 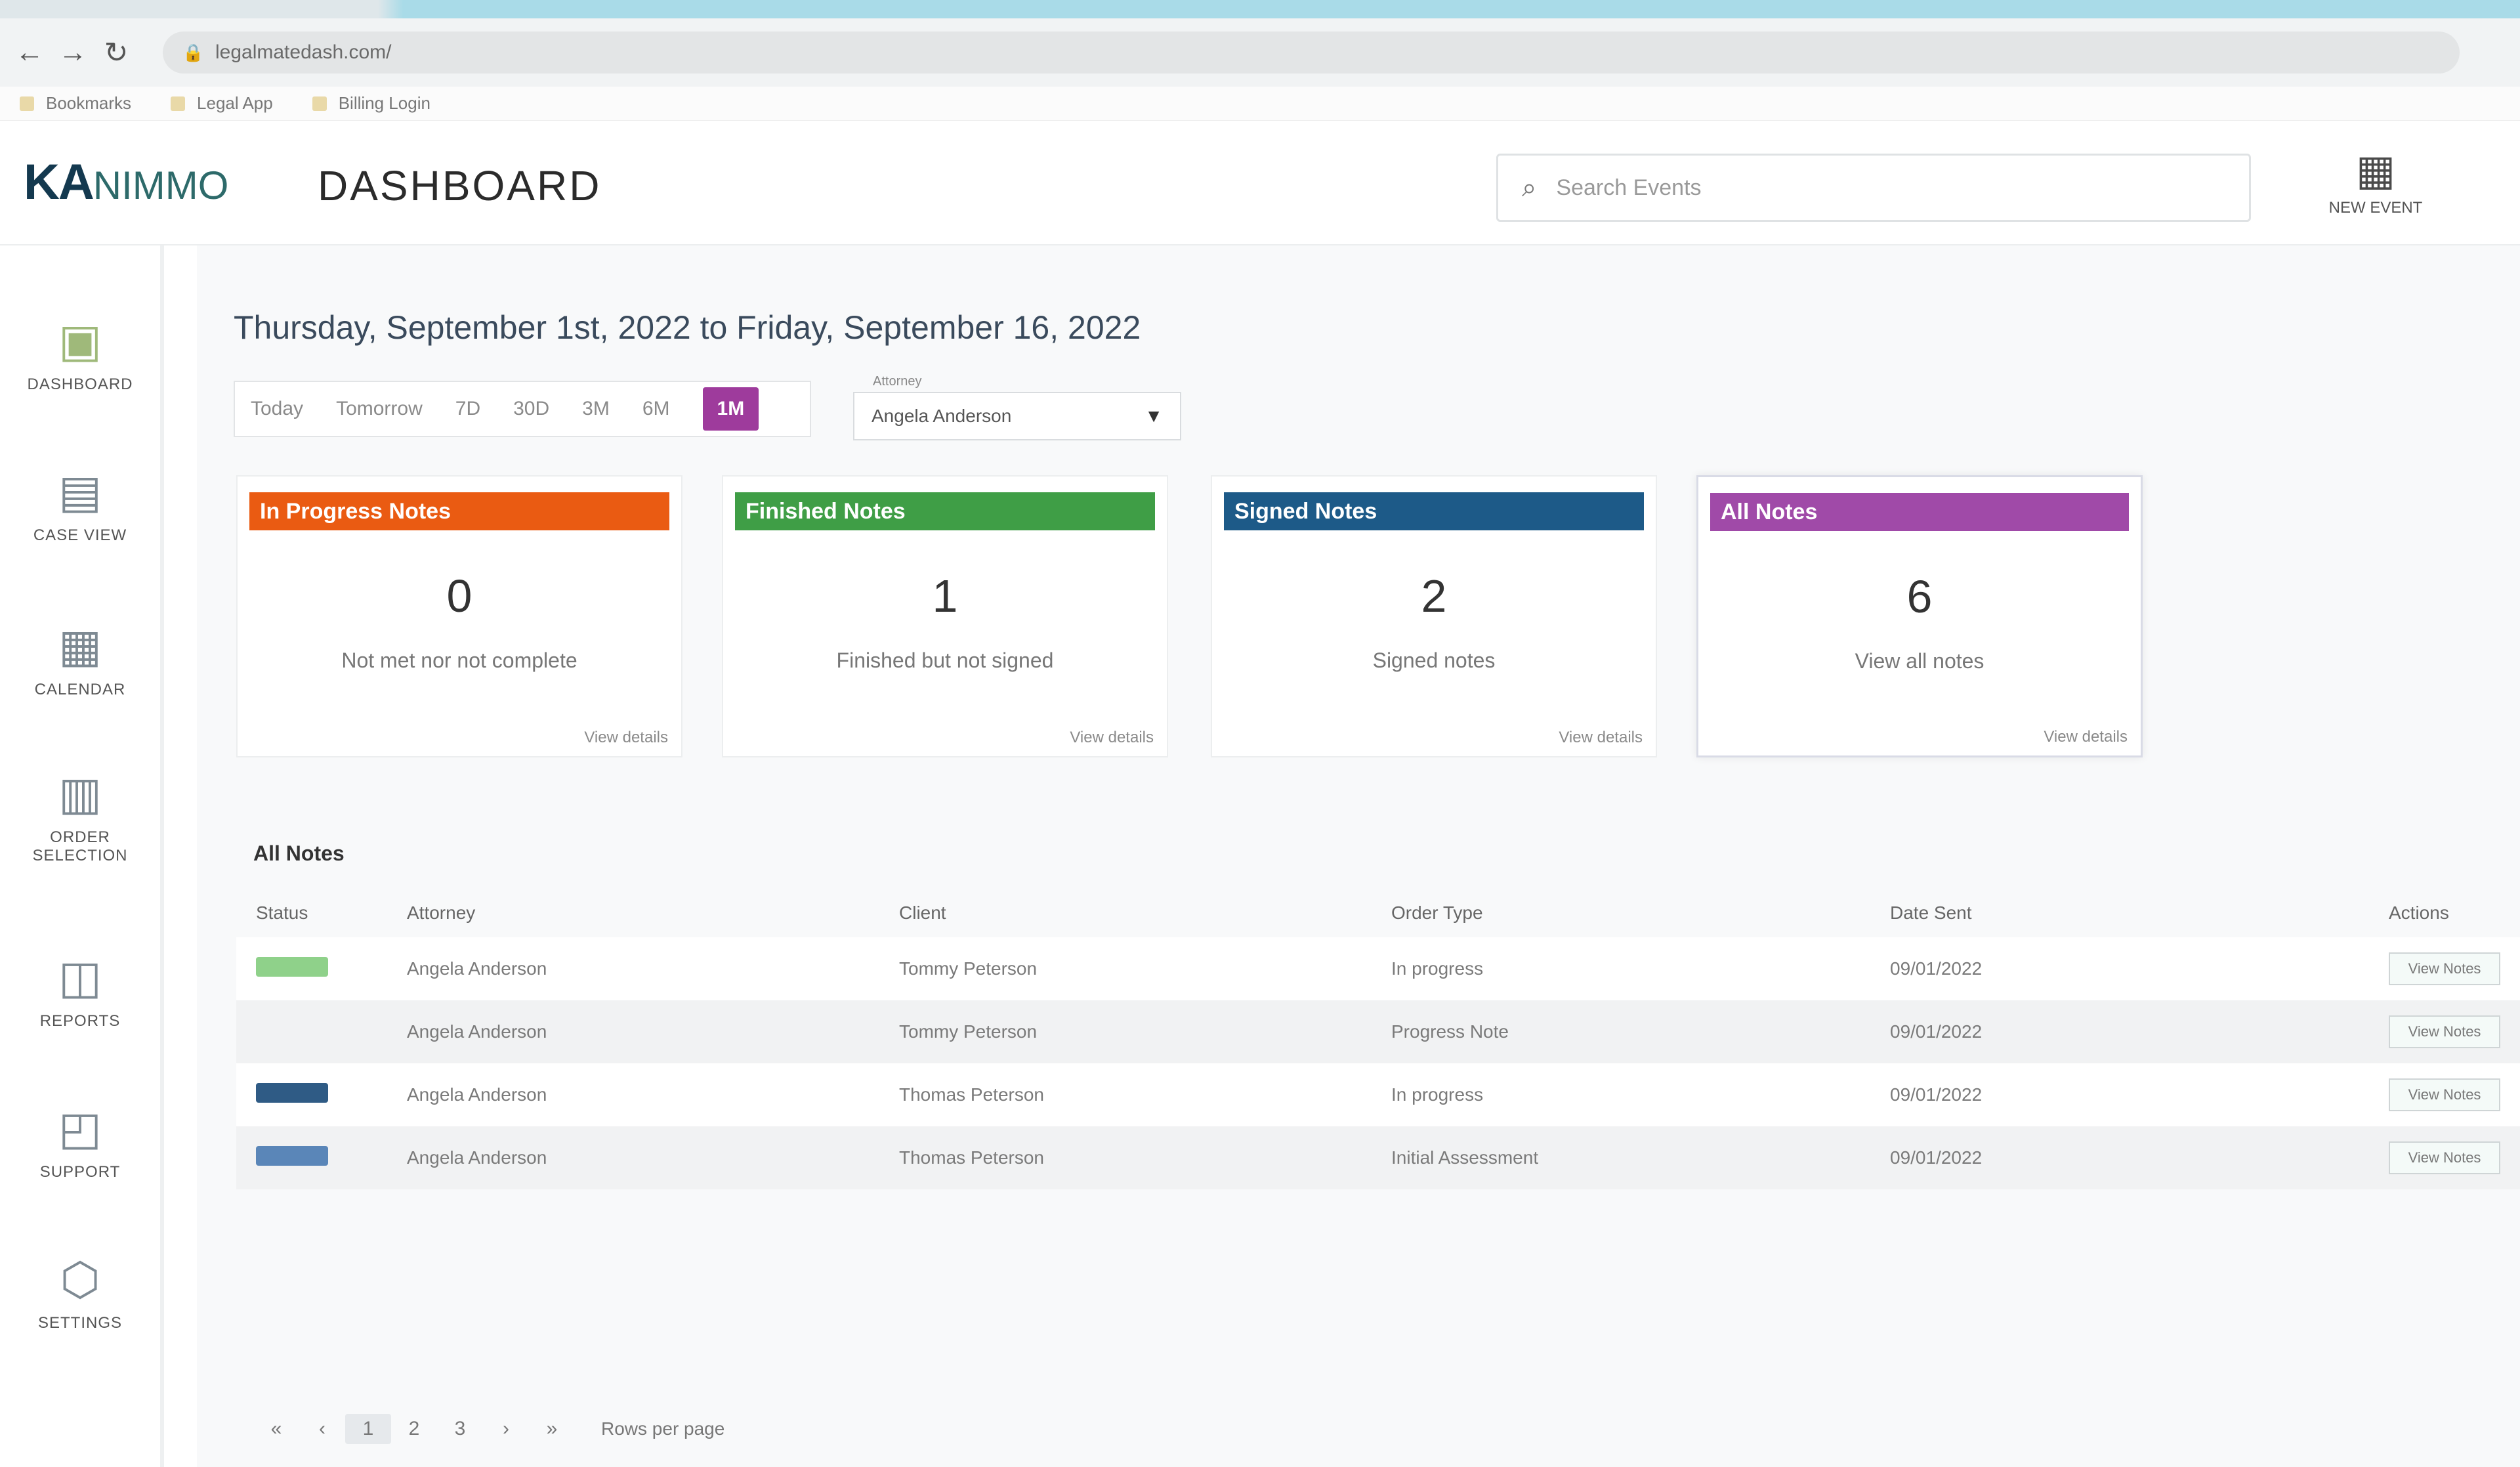 I want to click on search-input: ⌕ Search Events, so click(x=1873, y=188).